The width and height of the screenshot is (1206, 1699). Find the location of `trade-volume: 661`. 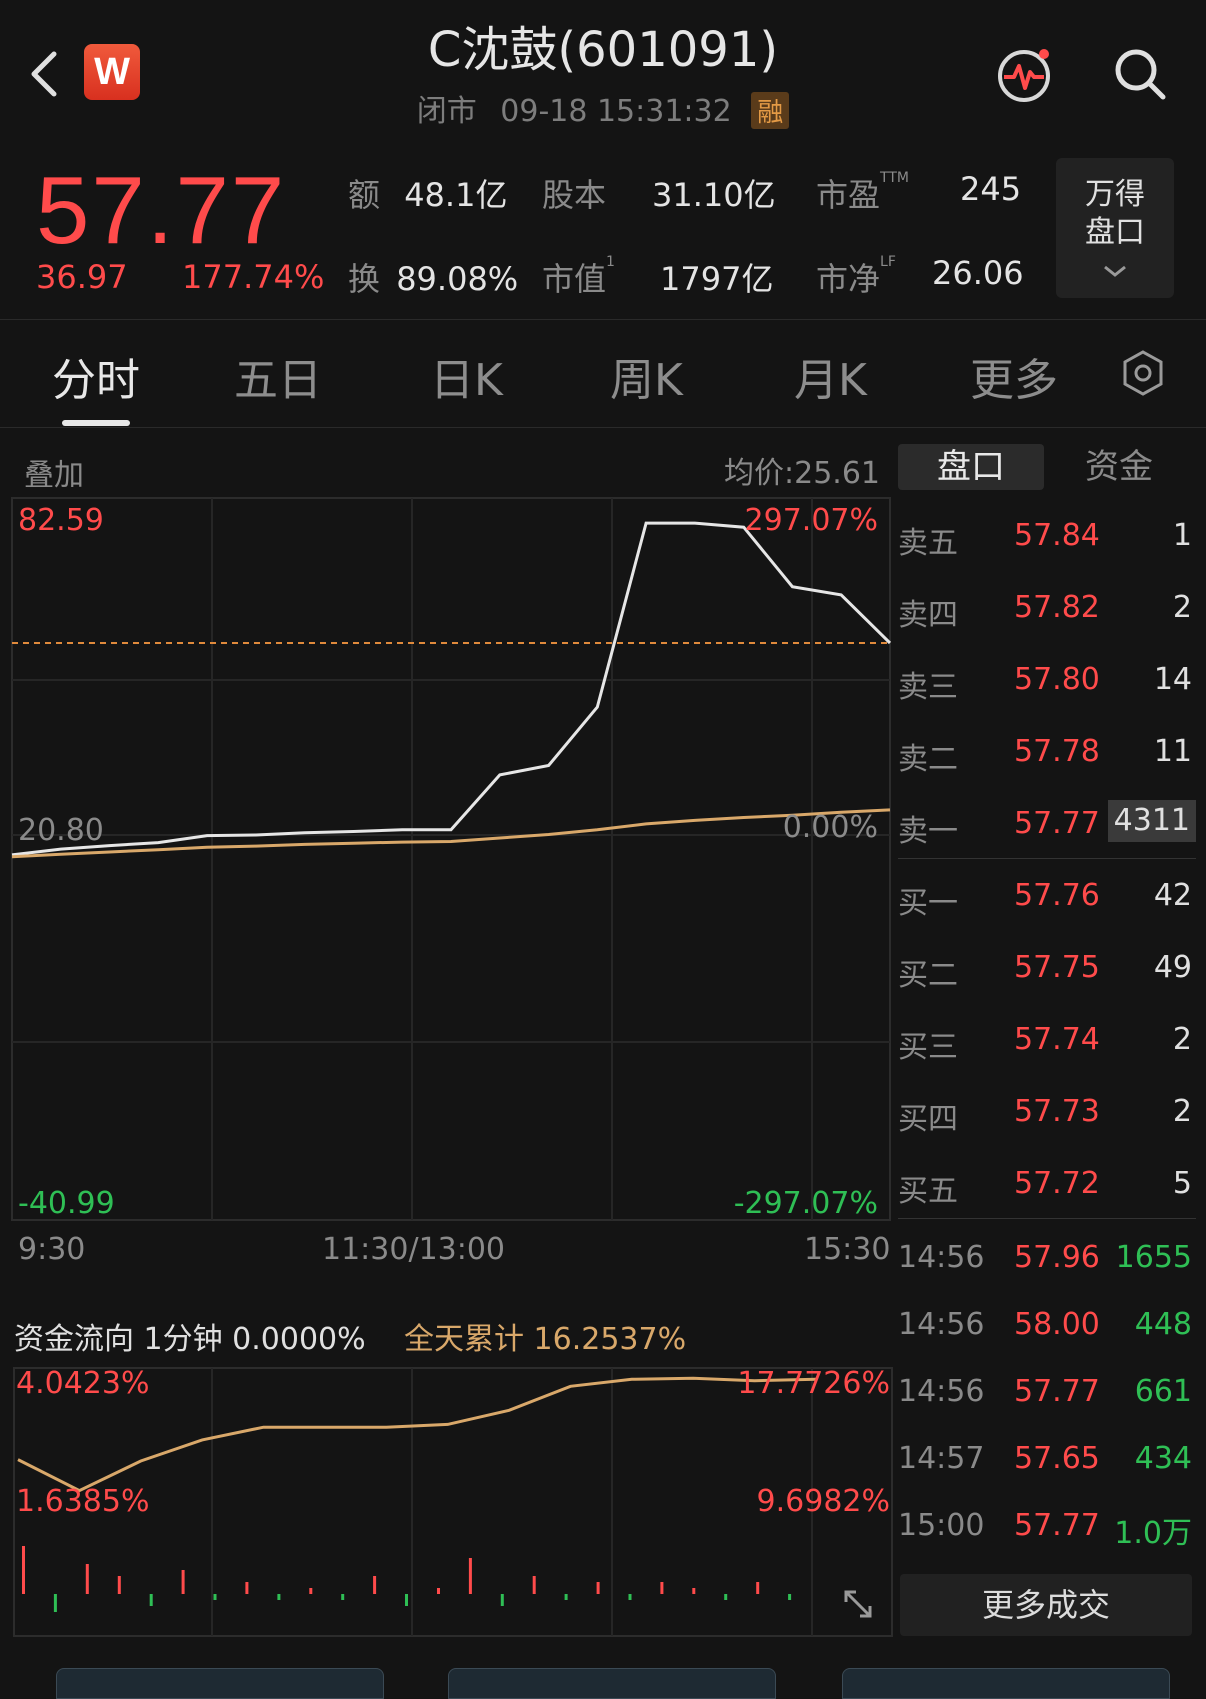

trade-volume: 661 is located at coordinates (1163, 1391).